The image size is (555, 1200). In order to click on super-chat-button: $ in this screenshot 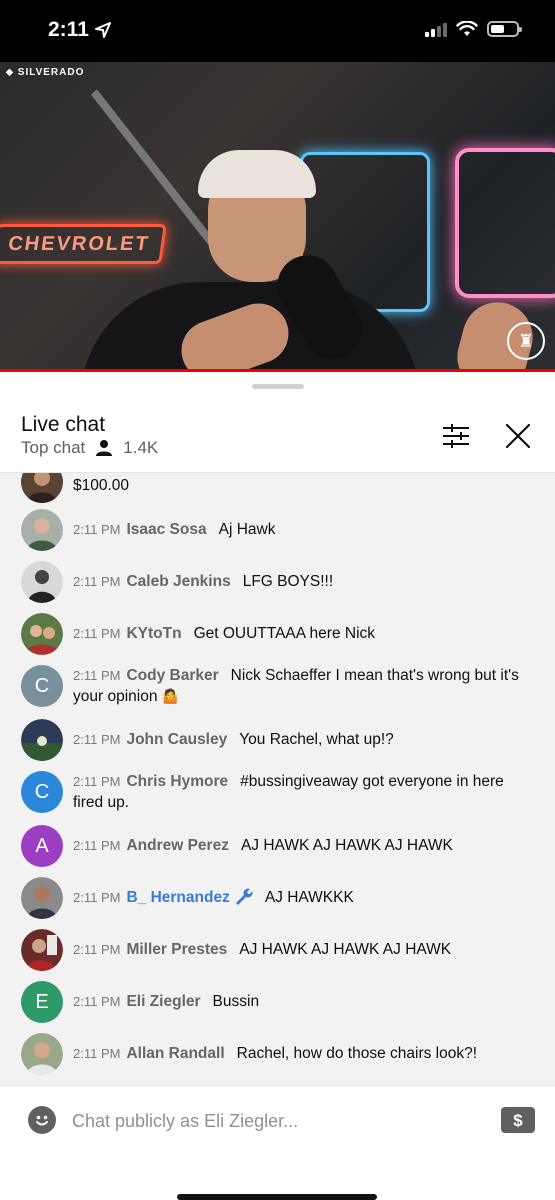, I will do `click(518, 1120)`.